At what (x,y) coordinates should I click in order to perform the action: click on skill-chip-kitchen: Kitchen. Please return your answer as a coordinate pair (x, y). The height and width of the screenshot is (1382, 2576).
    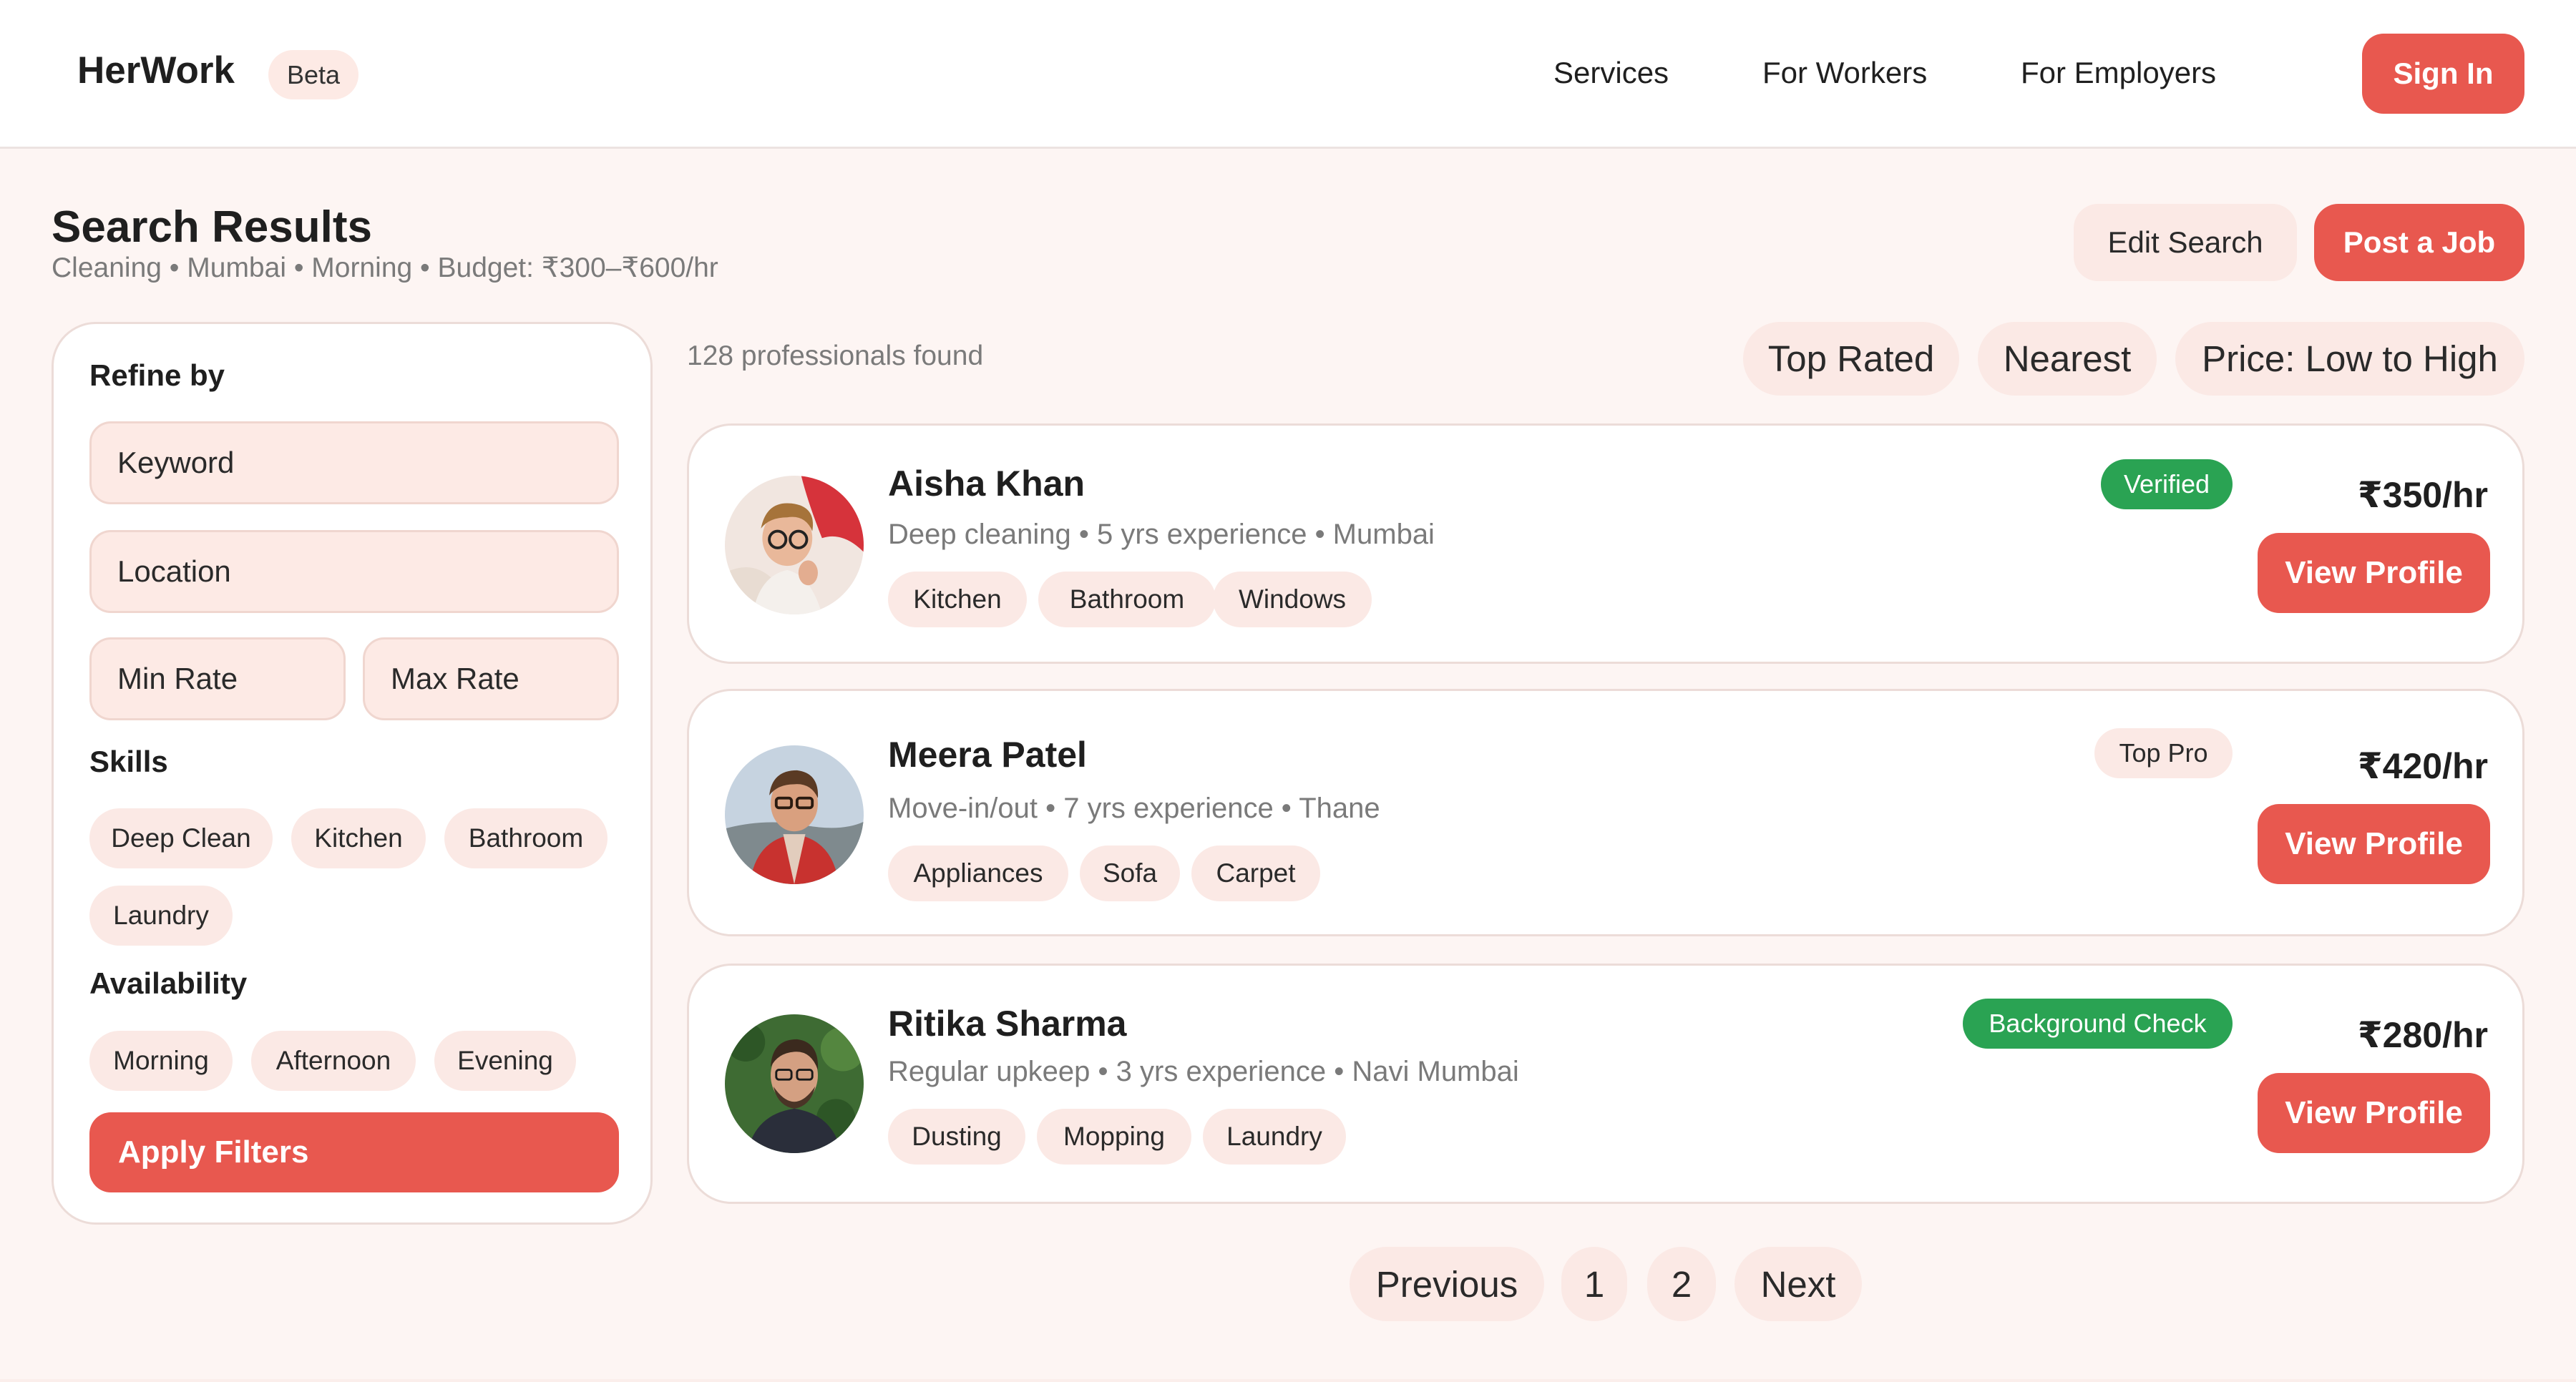
    Looking at the image, I should click on (358, 838).